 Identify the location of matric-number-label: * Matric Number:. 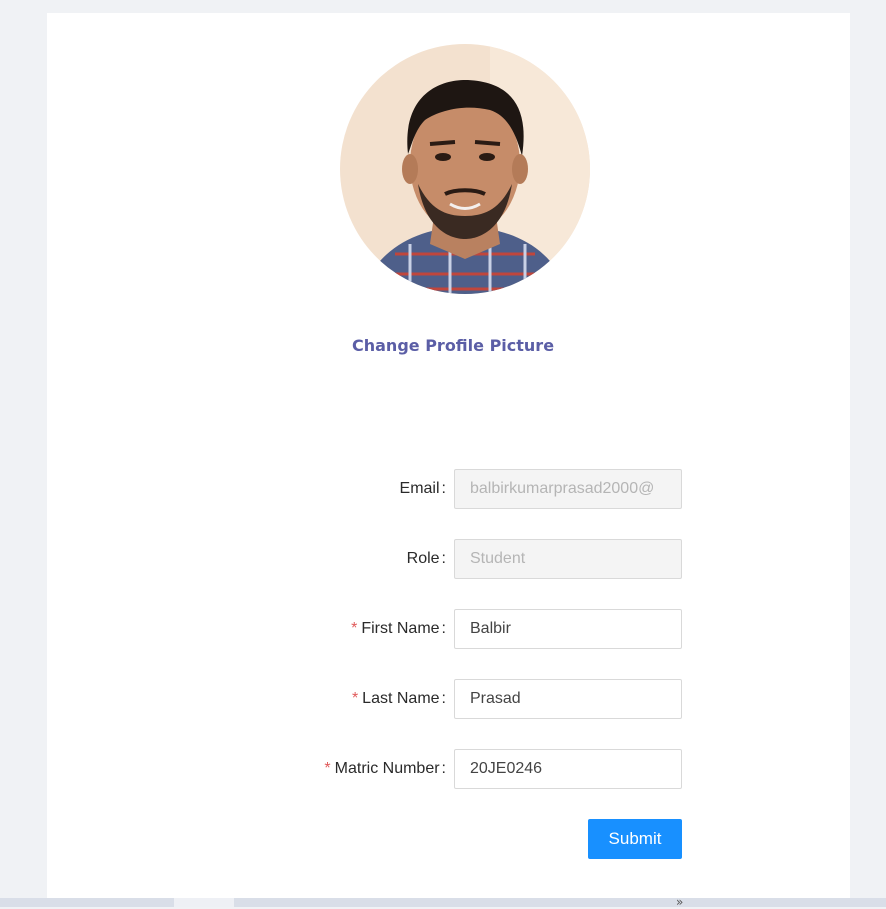
(385, 768).